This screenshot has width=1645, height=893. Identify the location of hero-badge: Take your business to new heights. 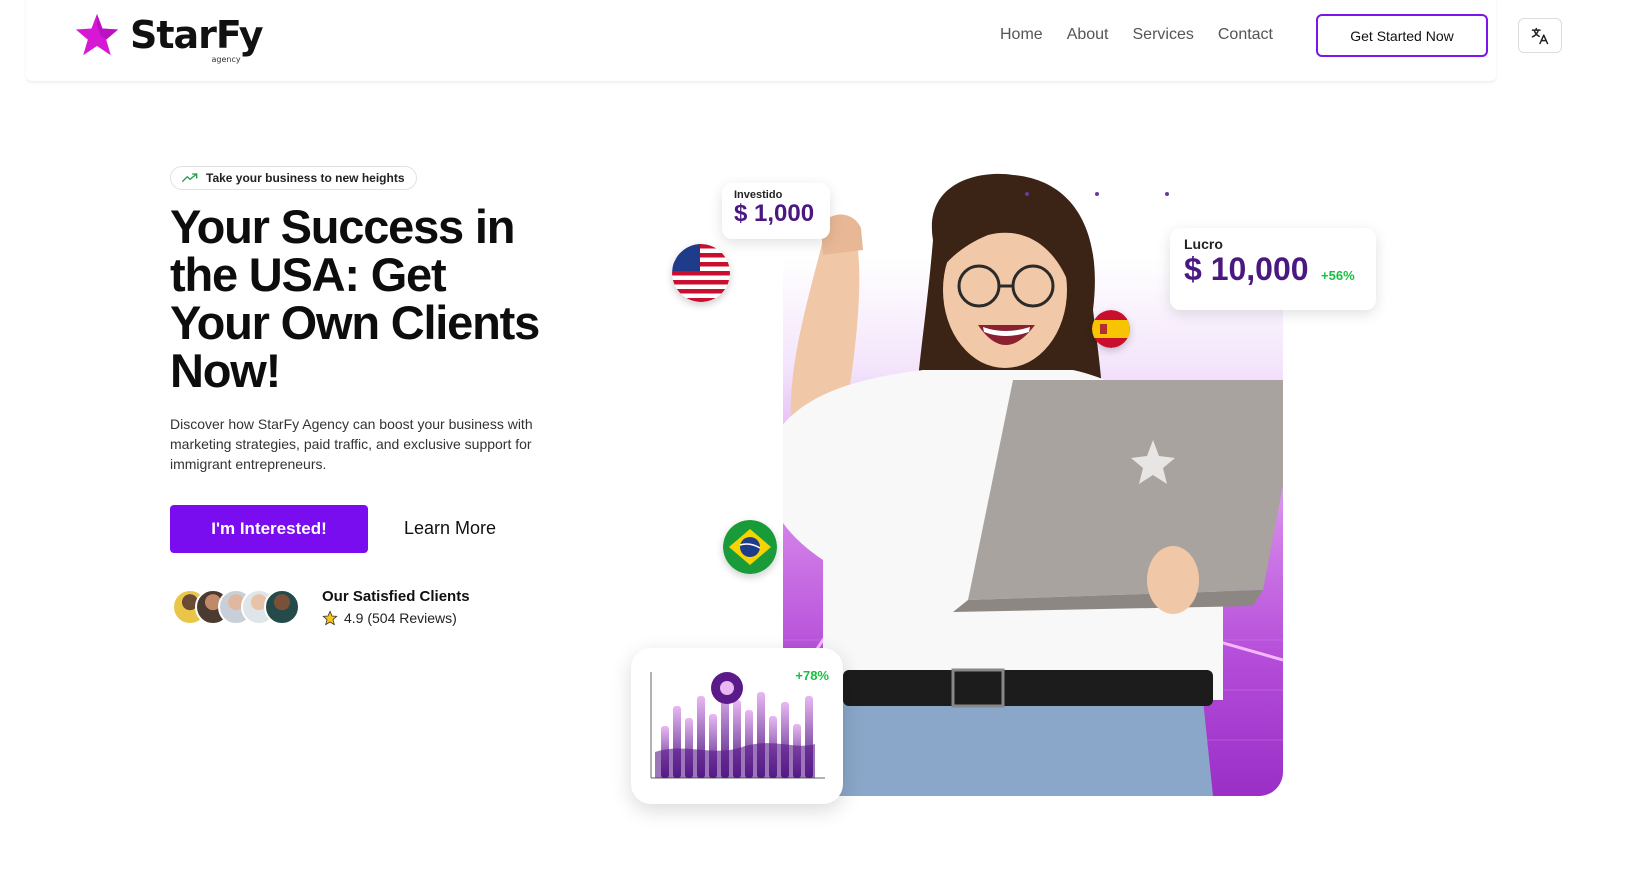
(293, 178).